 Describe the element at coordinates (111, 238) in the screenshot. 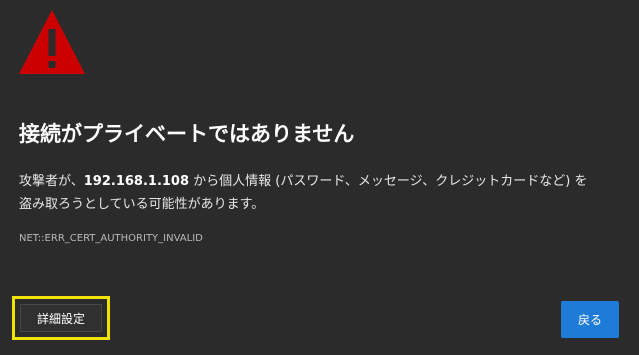

I see `error-code: NET::ERR_CERT_AUTHORITY_INVALID` at that location.